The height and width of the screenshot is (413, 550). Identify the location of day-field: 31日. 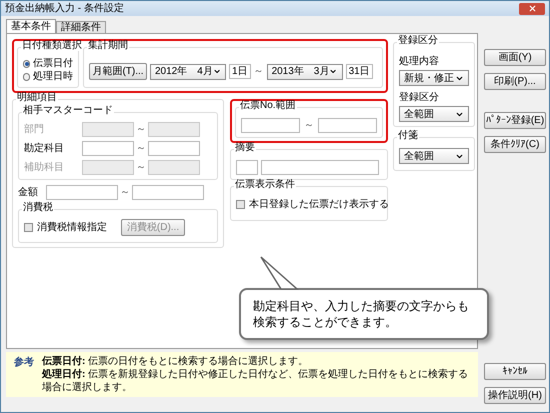
(359, 71).